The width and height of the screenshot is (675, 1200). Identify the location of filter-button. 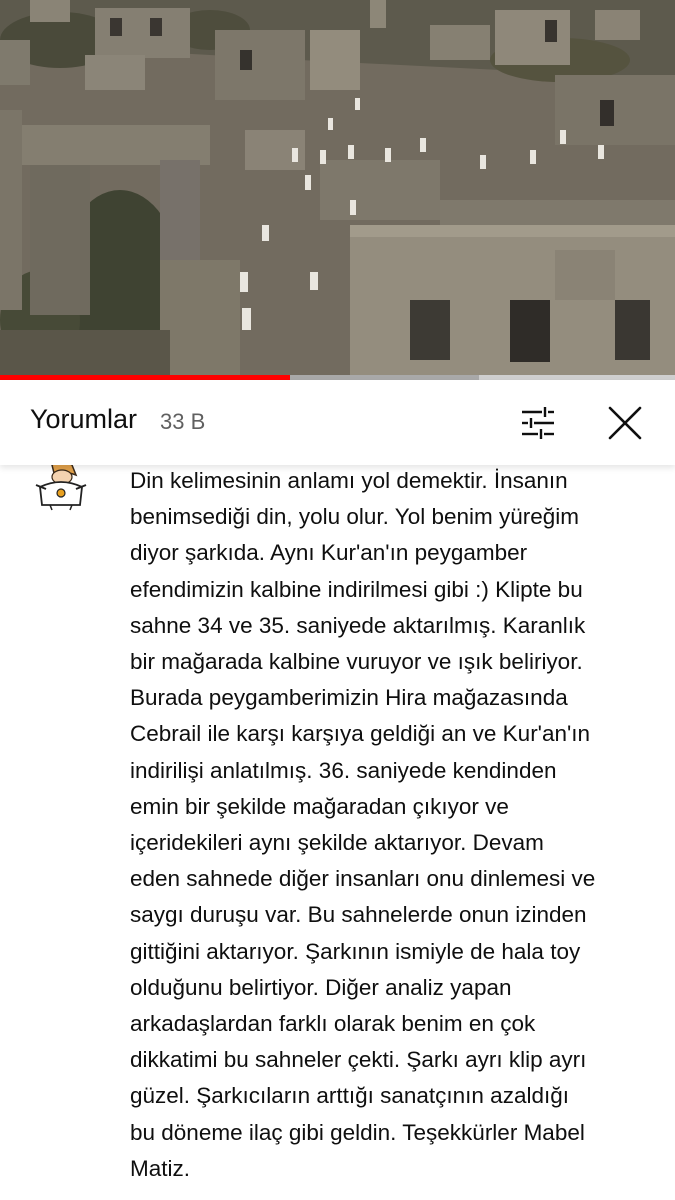
(537, 423).